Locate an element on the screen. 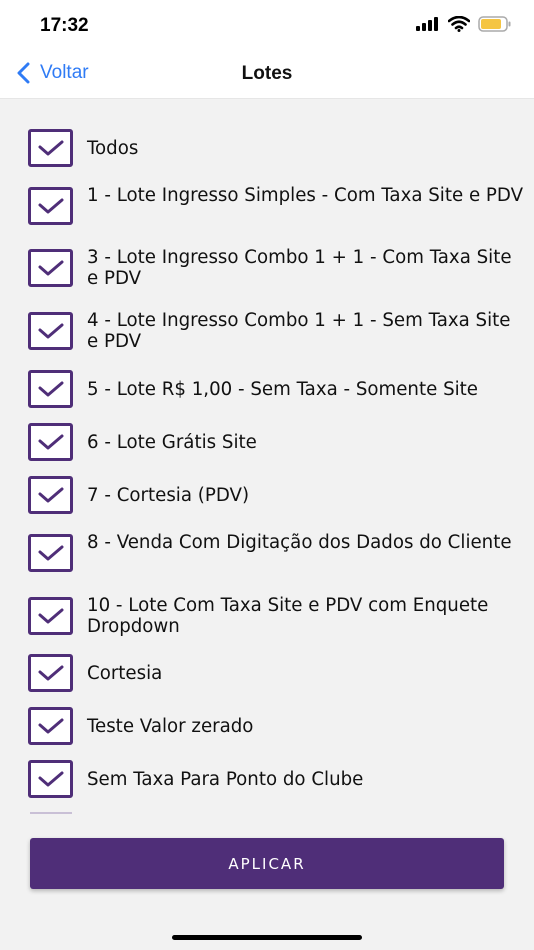 This screenshot has width=534, height=950. navigation-bar: Voltar Lotes is located at coordinates (267, 75).